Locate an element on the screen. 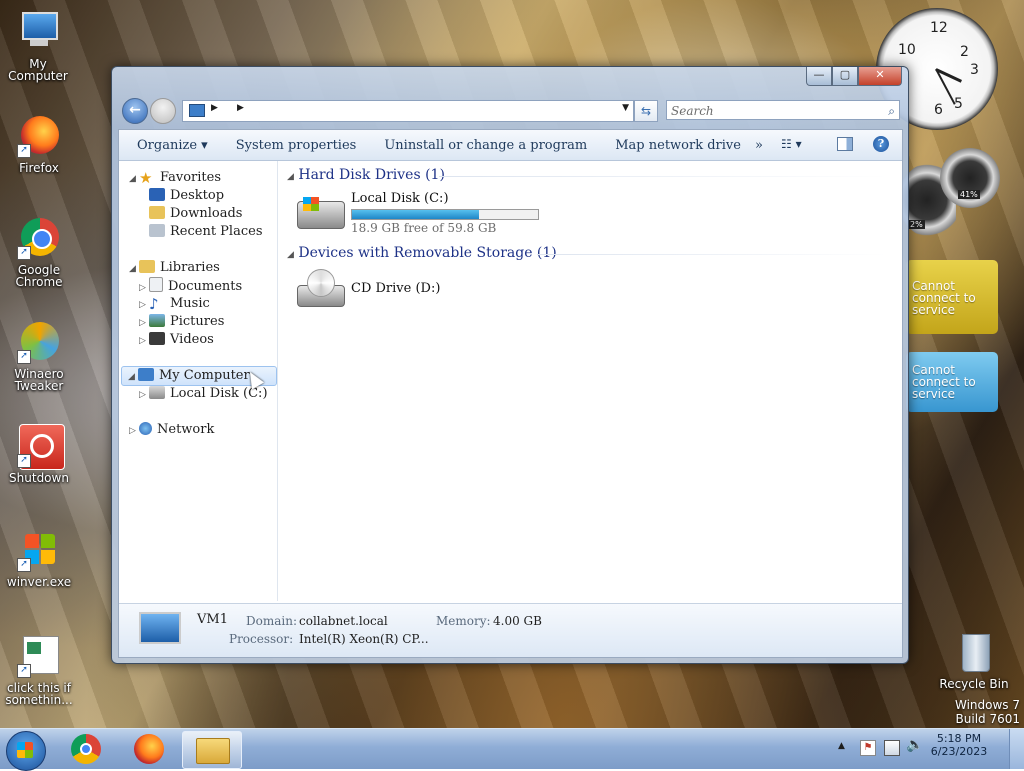 This screenshot has height=771, width=1024. clock-area: 5:18 PM 6/23/2023 is located at coordinates (959, 745).